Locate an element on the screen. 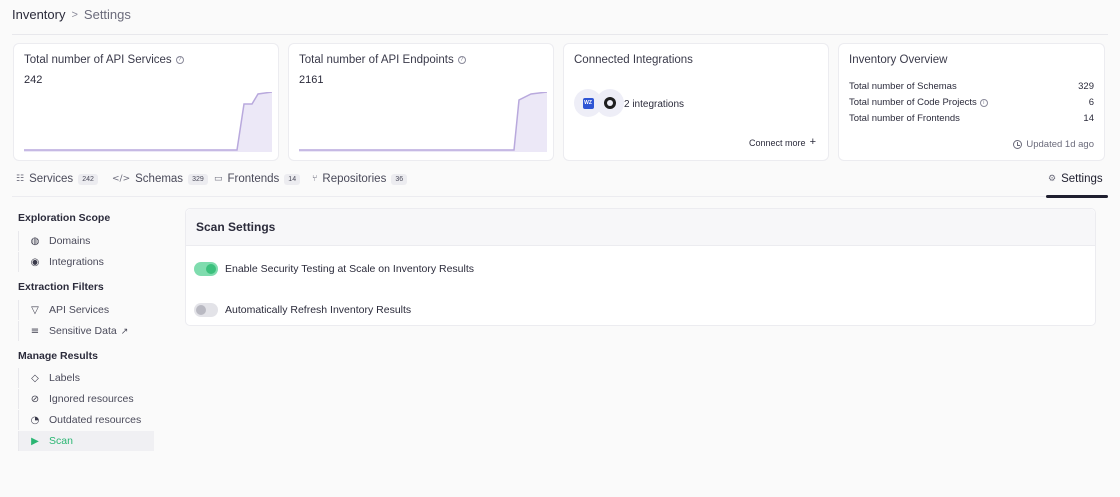  api-endpoints-card: Total number of API Endpoints ? 2161 is located at coordinates (421, 102).